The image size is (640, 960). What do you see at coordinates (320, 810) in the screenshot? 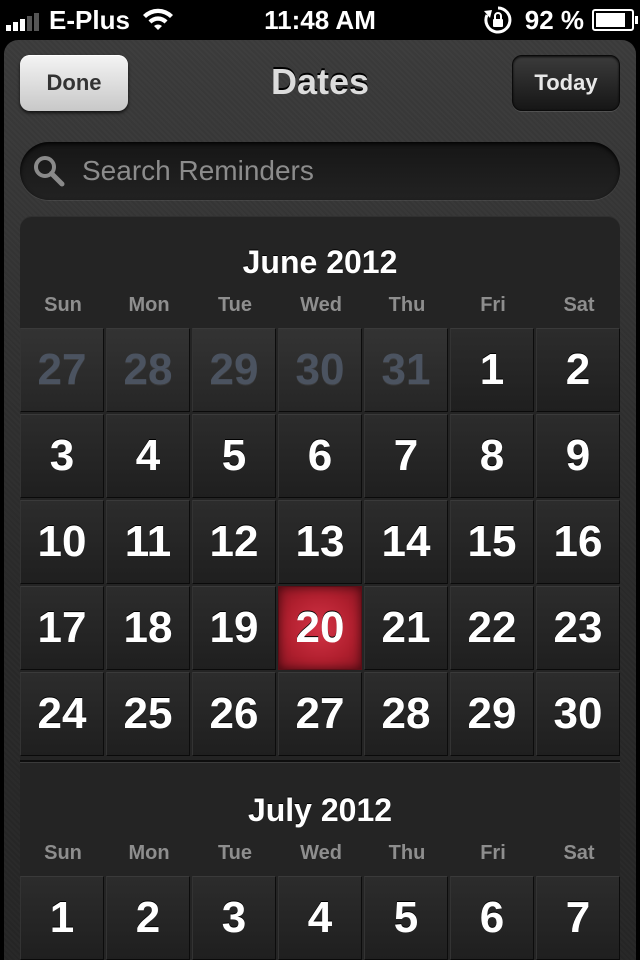
I see `month-title: July 2012` at bounding box center [320, 810].